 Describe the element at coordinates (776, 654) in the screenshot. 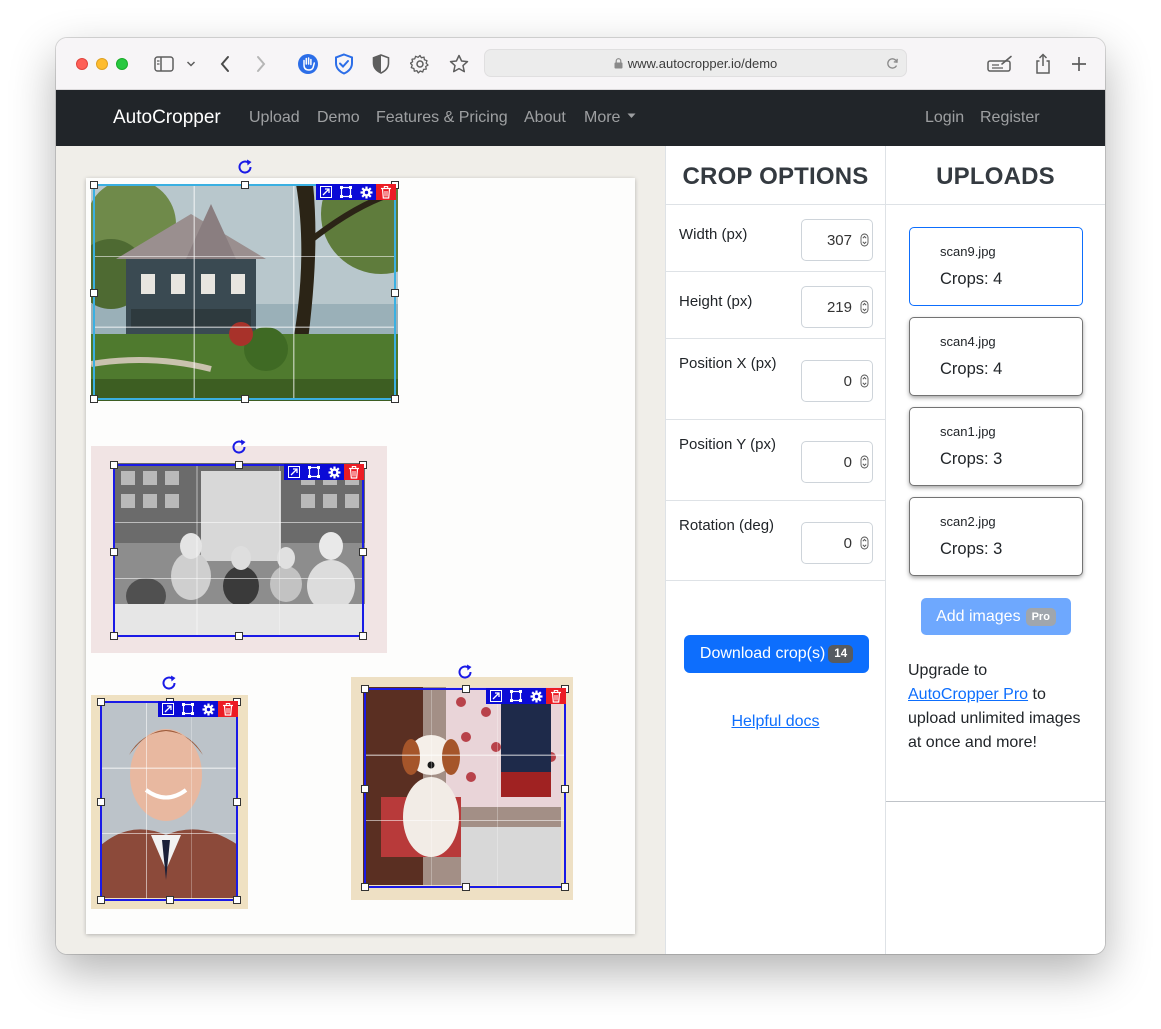

I see `download-crops-button: Download crop(s) 14` at that location.